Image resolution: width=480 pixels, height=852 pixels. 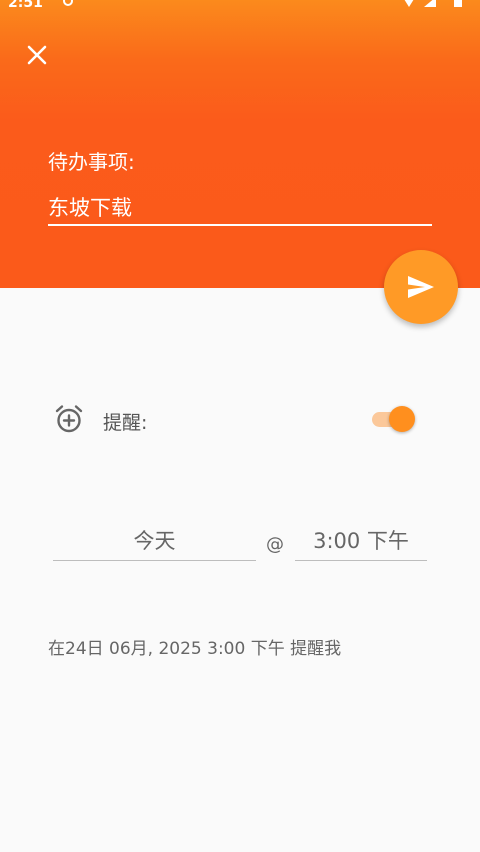 What do you see at coordinates (240, 208) in the screenshot?
I see `todo-input` at bounding box center [240, 208].